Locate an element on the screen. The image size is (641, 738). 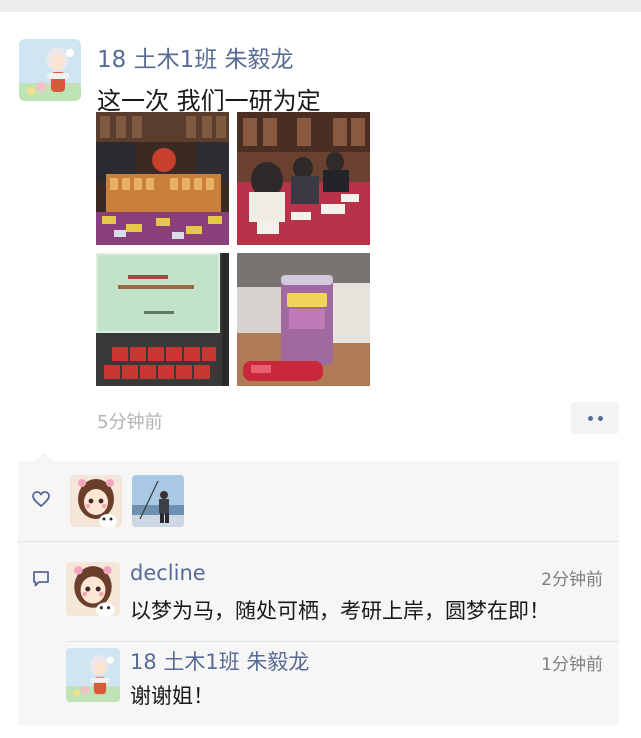
comment-timestamp: 2分钟前 is located at coordinates (572, 580).